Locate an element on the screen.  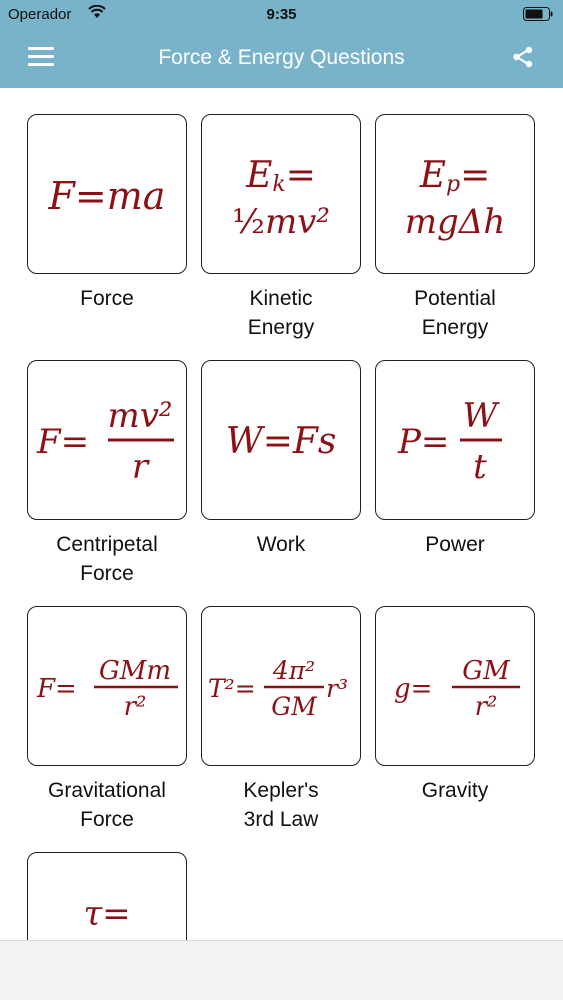
formula-card: F= GMm r² is located at coordinates (107, 686).